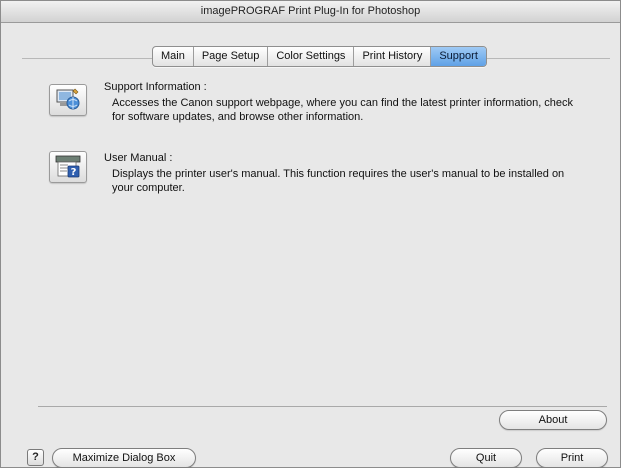 The width and height of the screenshot is (621, 468). What do you see at coordinates (231, 56) in the screenshot?
I see `tab-page-setup: Page Setup` at bounding box center [231, 56].